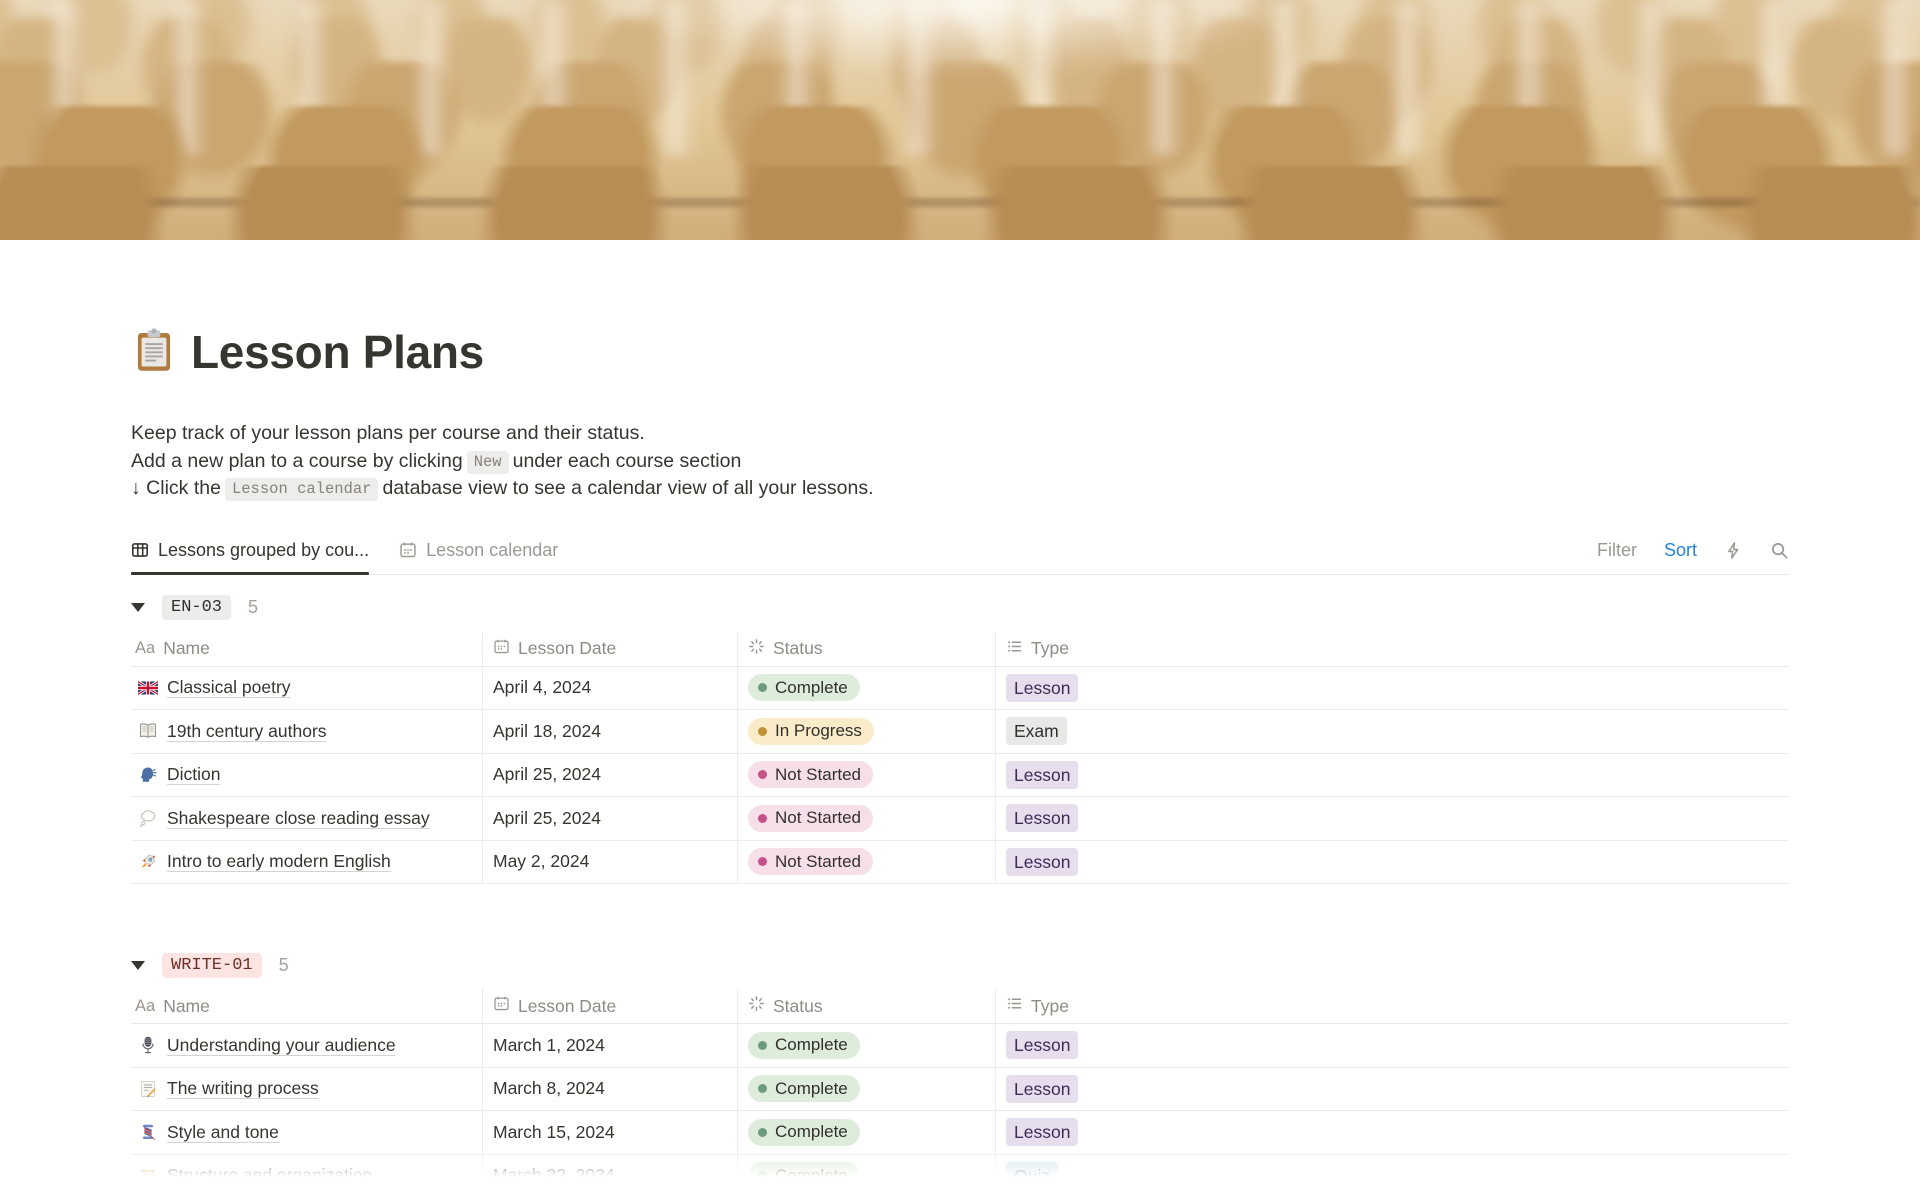 This screenshot has height=1199, width=1920. What do you see at coordinates (609, 1089) in the screenshot?
I see `lesson-date: March 8, 2024` at bounding box center [609, 1089].